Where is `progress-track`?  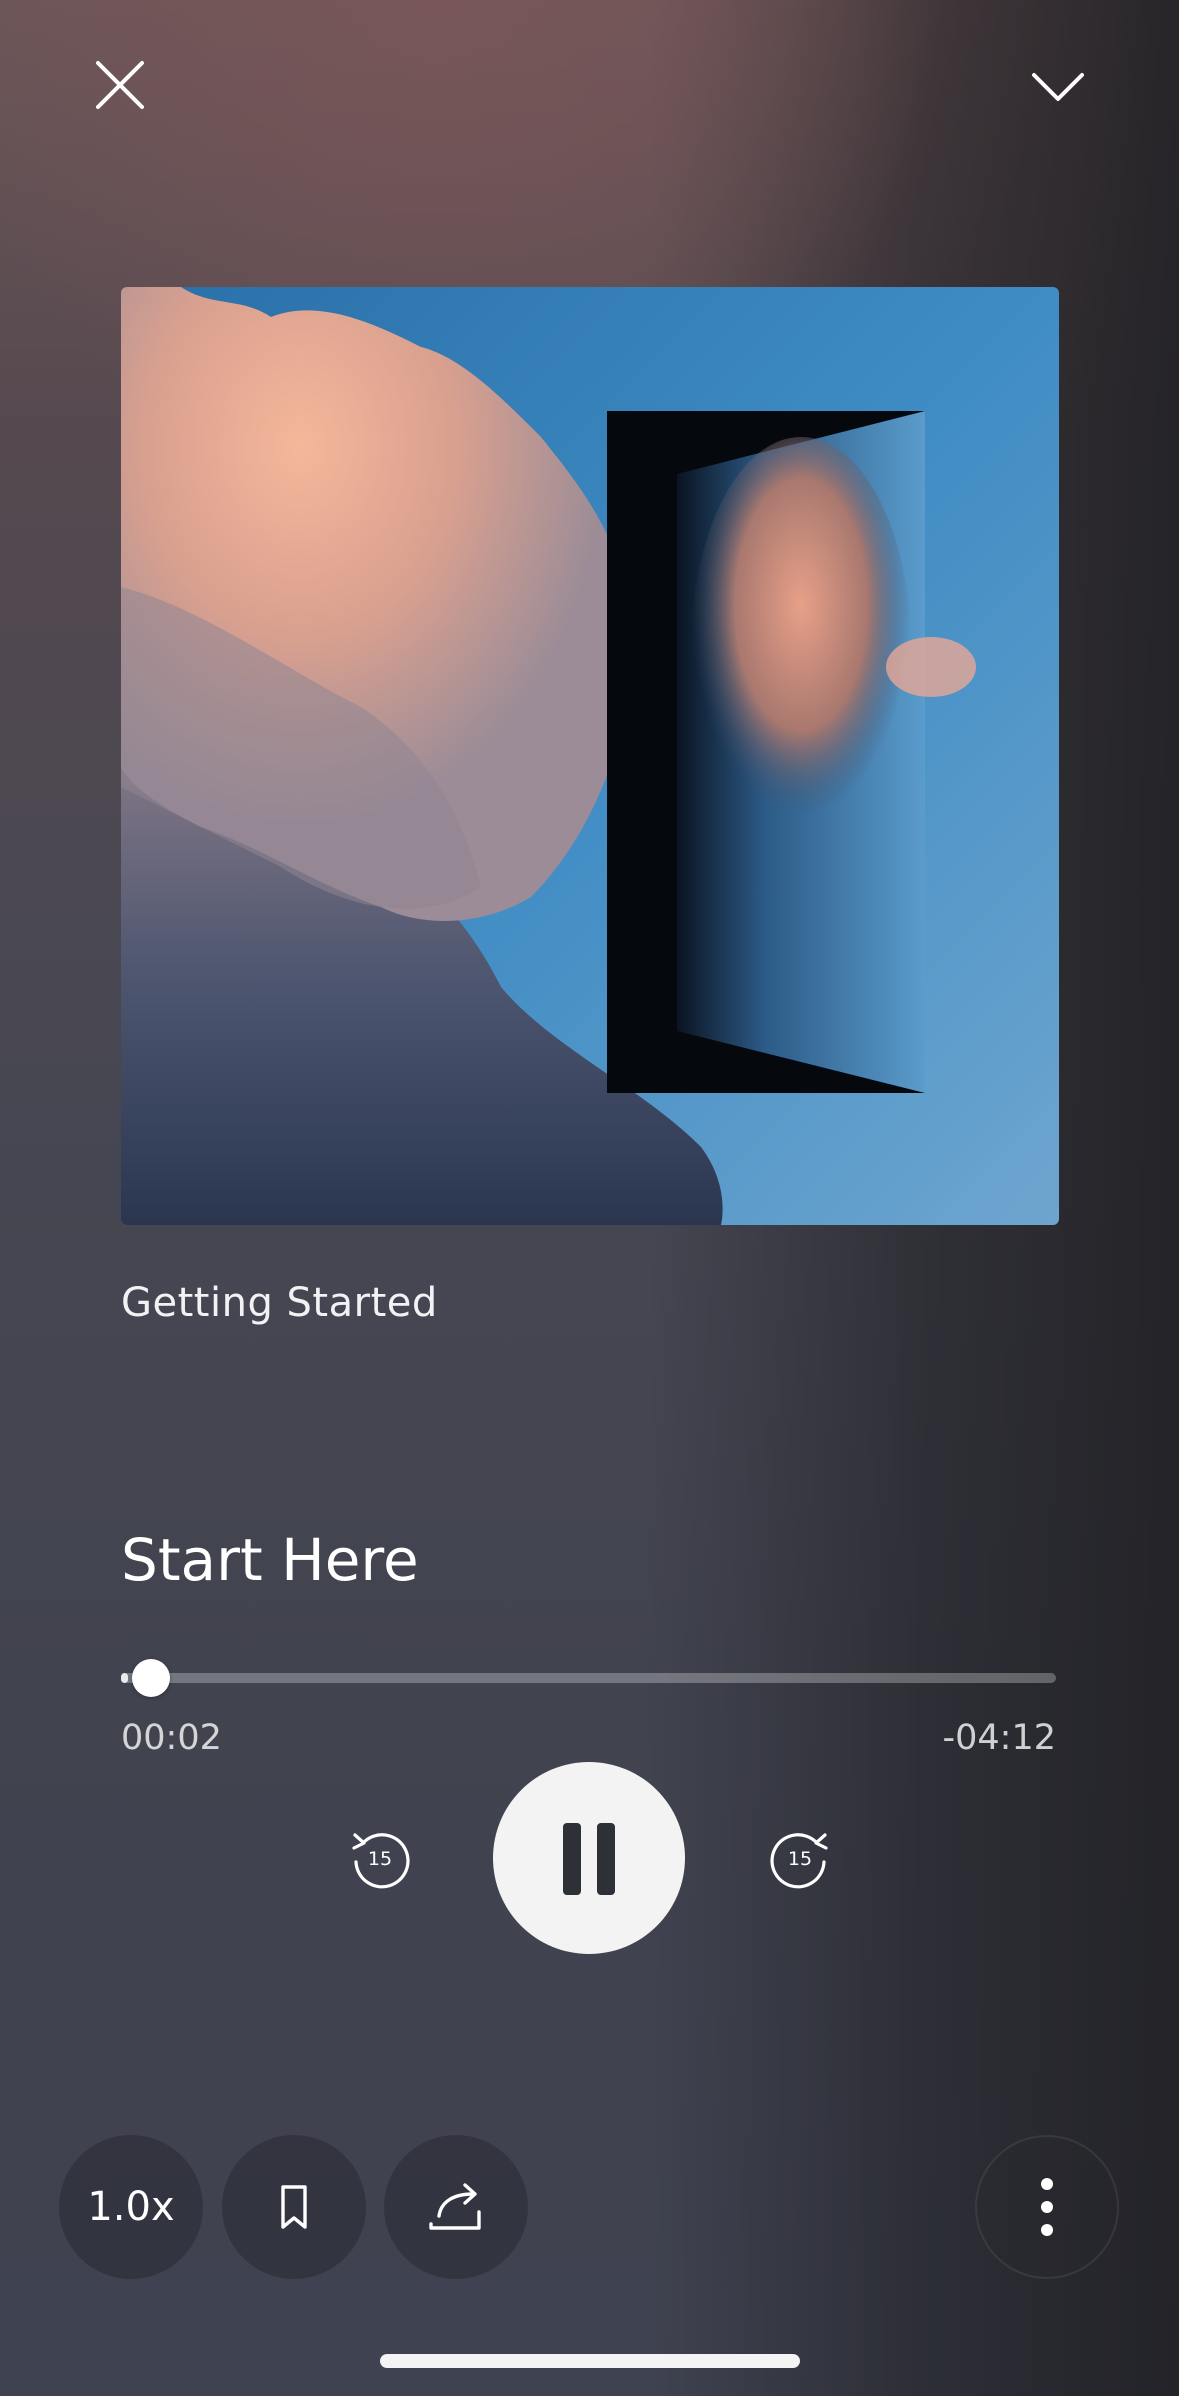
progress-track is located at coordinates (588, 1678).